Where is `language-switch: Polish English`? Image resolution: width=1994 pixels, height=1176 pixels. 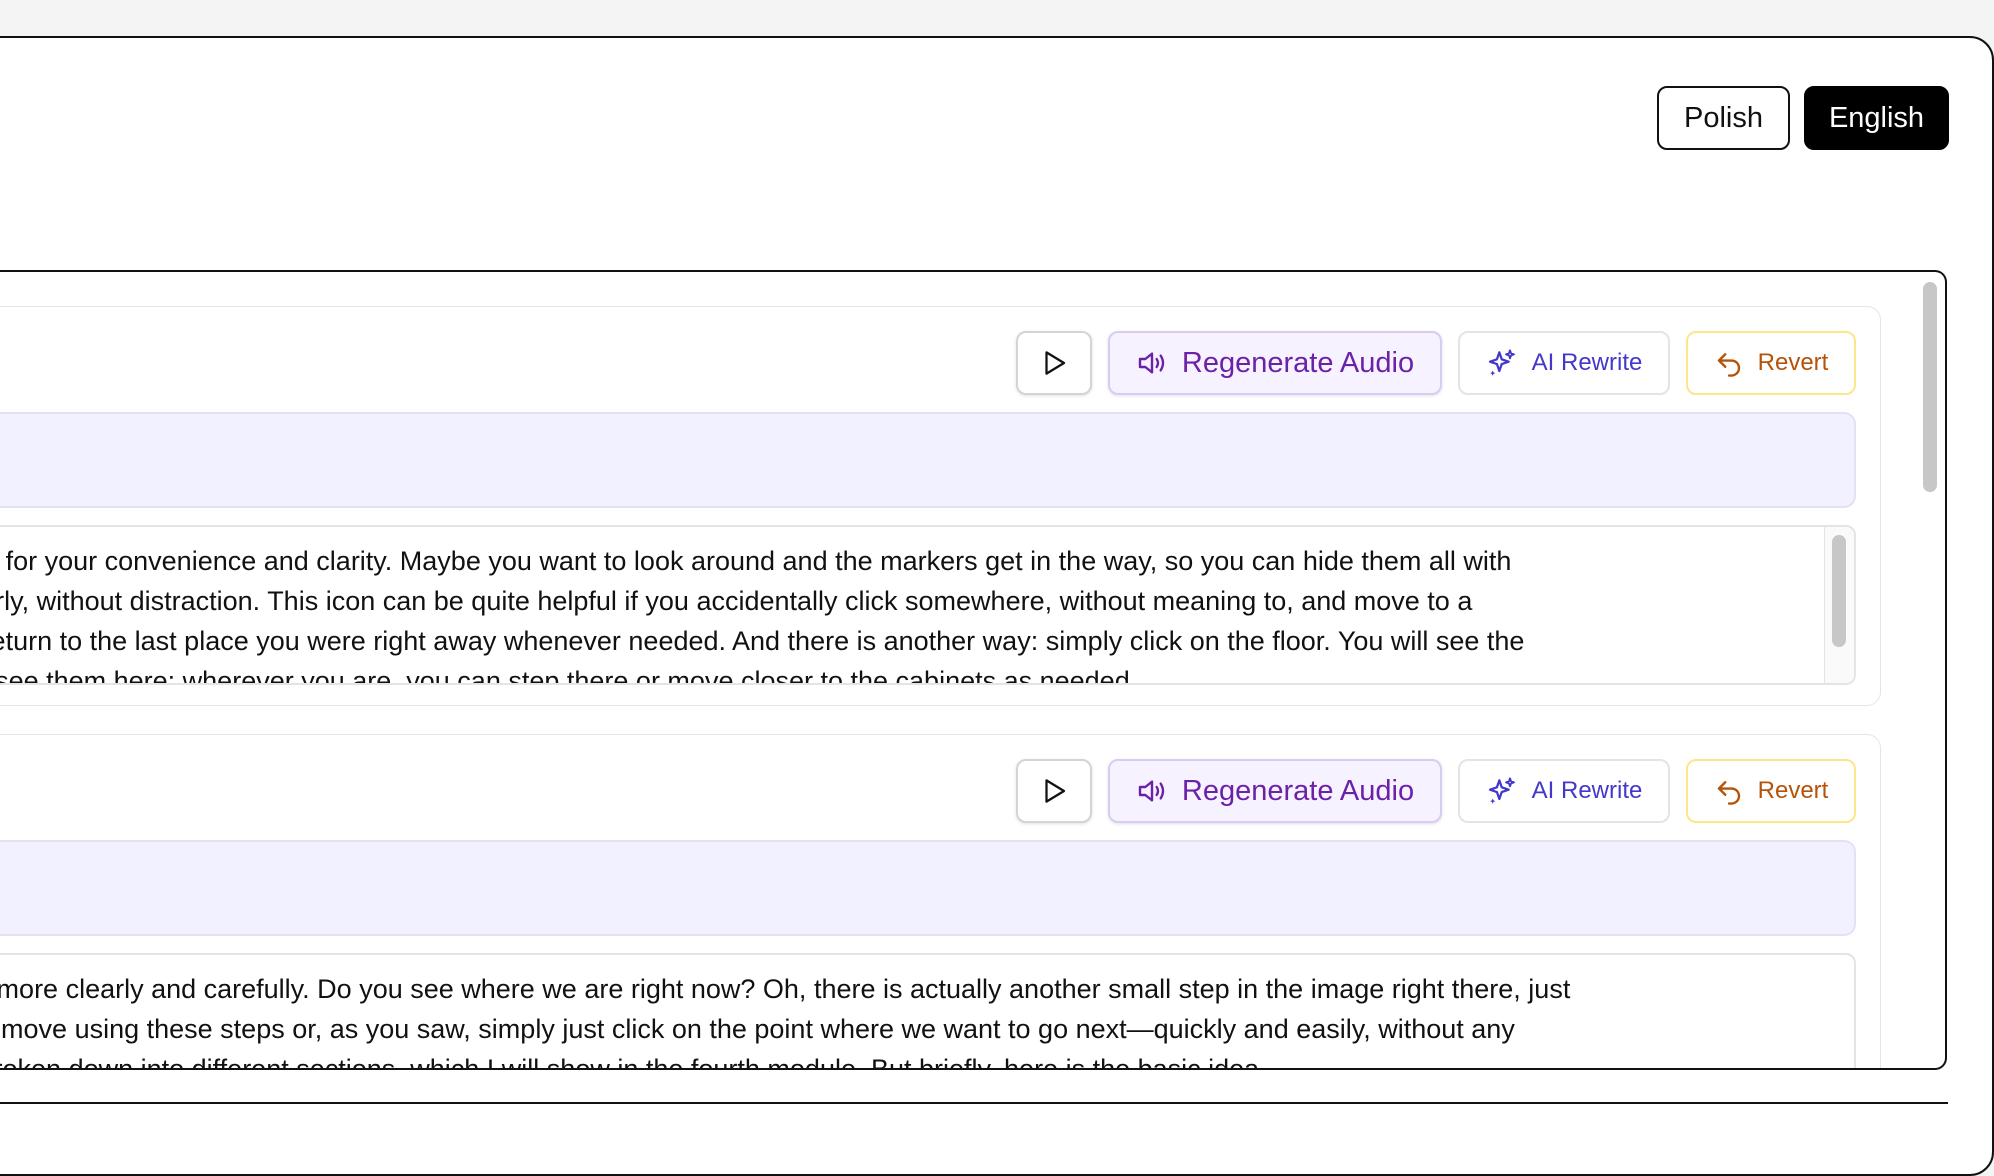 language-switch: Polish English is located at coordinates (1803, 118).